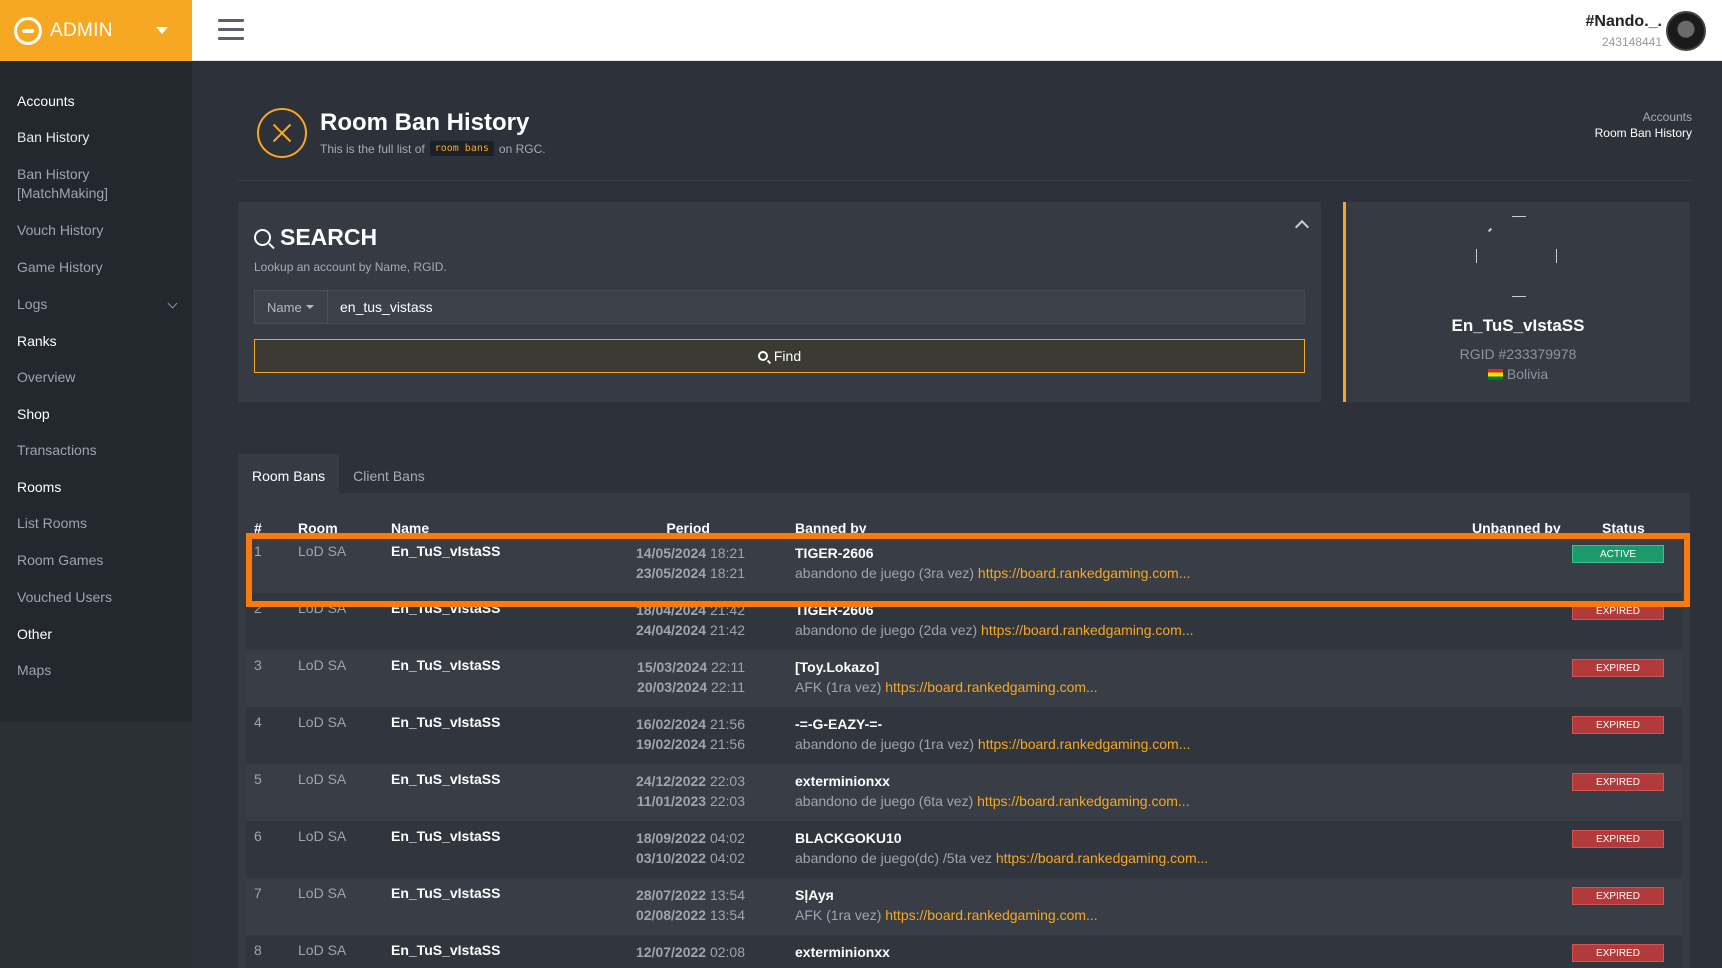  I want to click on find-button: Find, so click(779, 356).